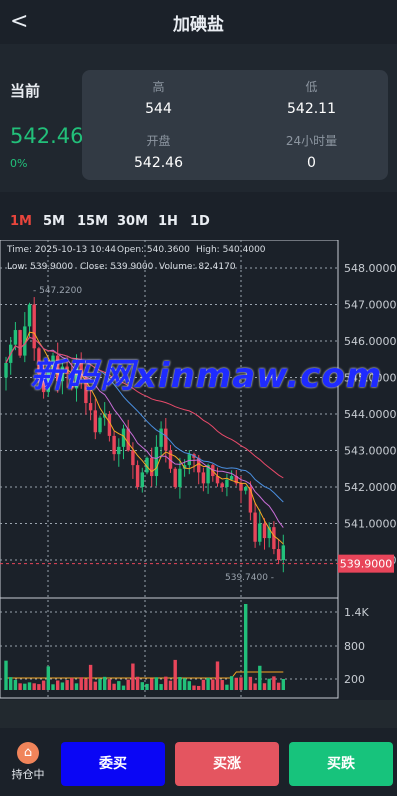 Image resolution: width=397 pixels, height=796 pixels. What do you see at coordinates (25, 91) in the screenshot?
I see `current-label: 当前` at bounding box center [25, 91].